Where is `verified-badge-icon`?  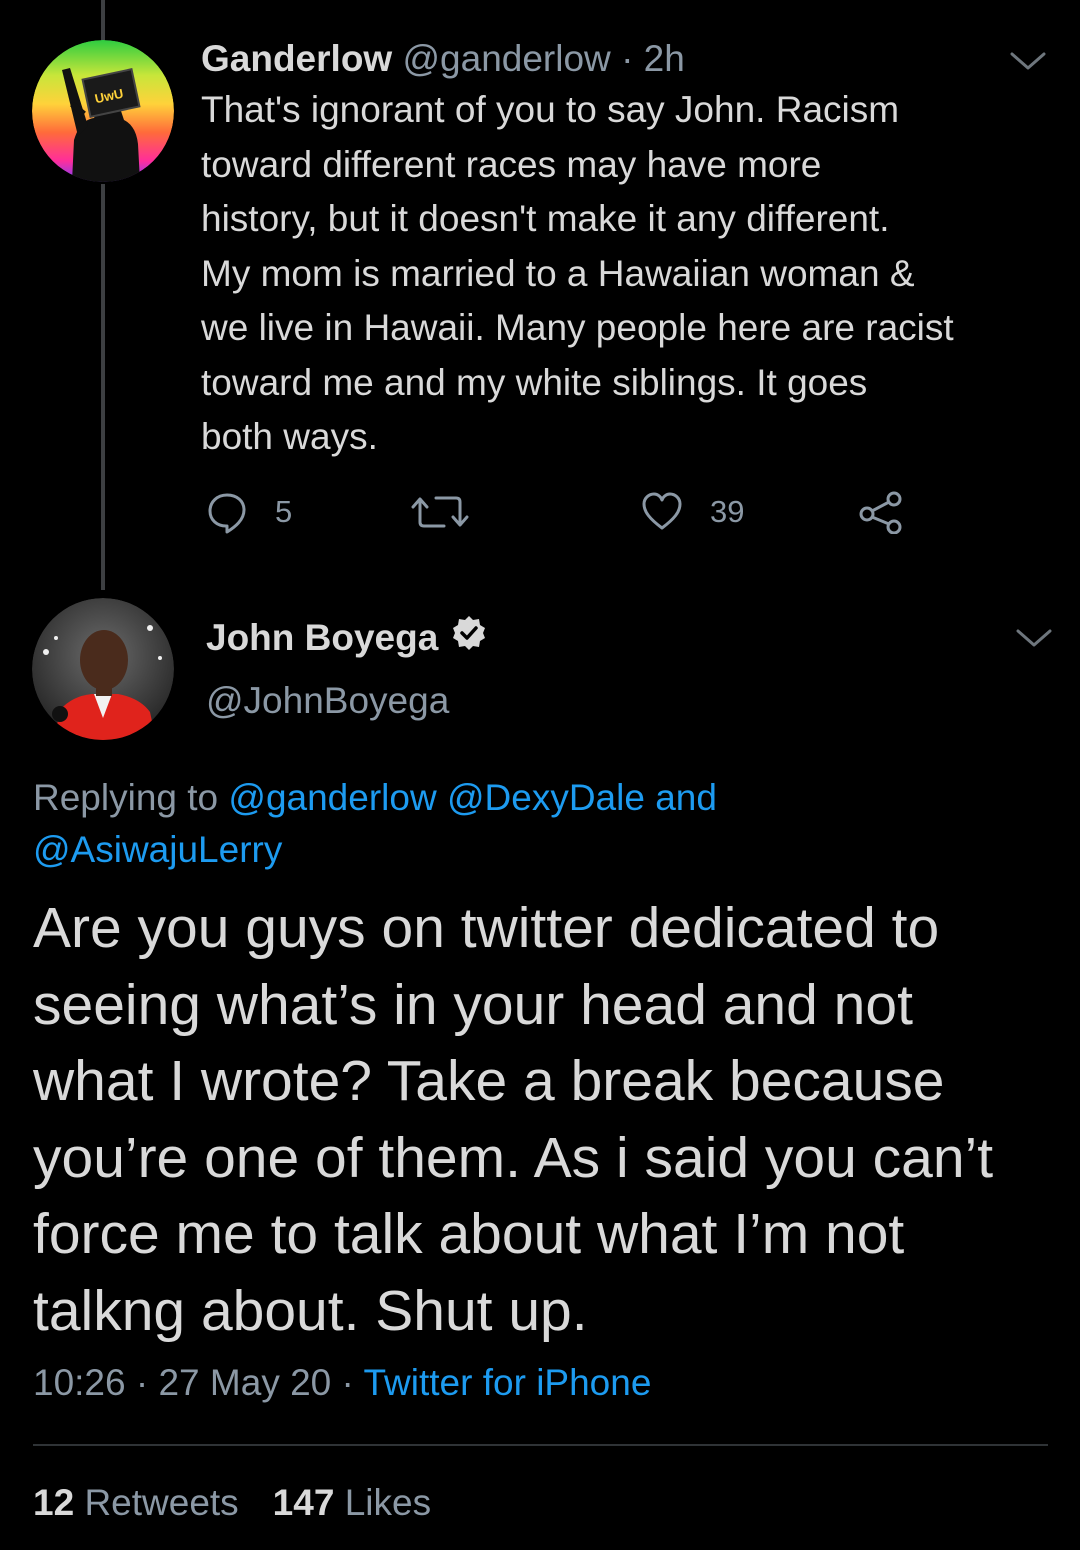
verified-badge-icon is located at coordinates (469, 637).